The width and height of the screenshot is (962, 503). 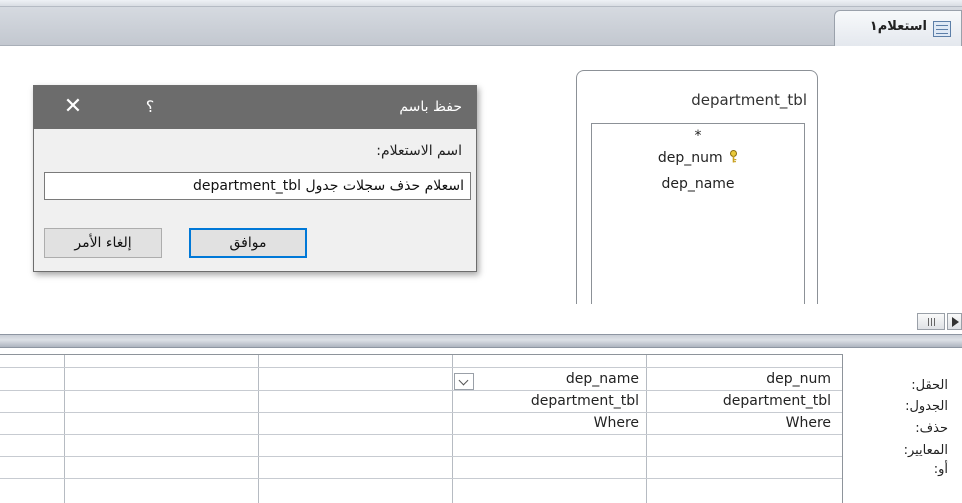 What do you see at coordinates (257, 186) in the screenshot?
I see `query-name-input` at bounding box center [257, 186].